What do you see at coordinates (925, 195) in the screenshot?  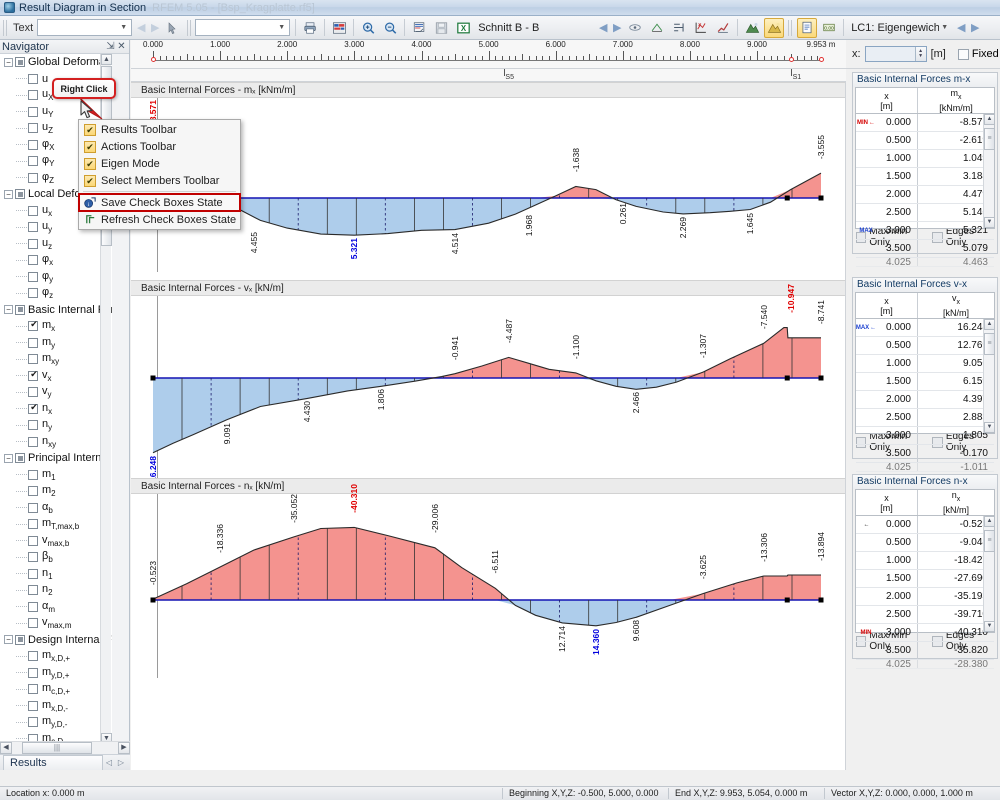 I see `table-row: 2.000 4.479` at bounding box center [925, 195].